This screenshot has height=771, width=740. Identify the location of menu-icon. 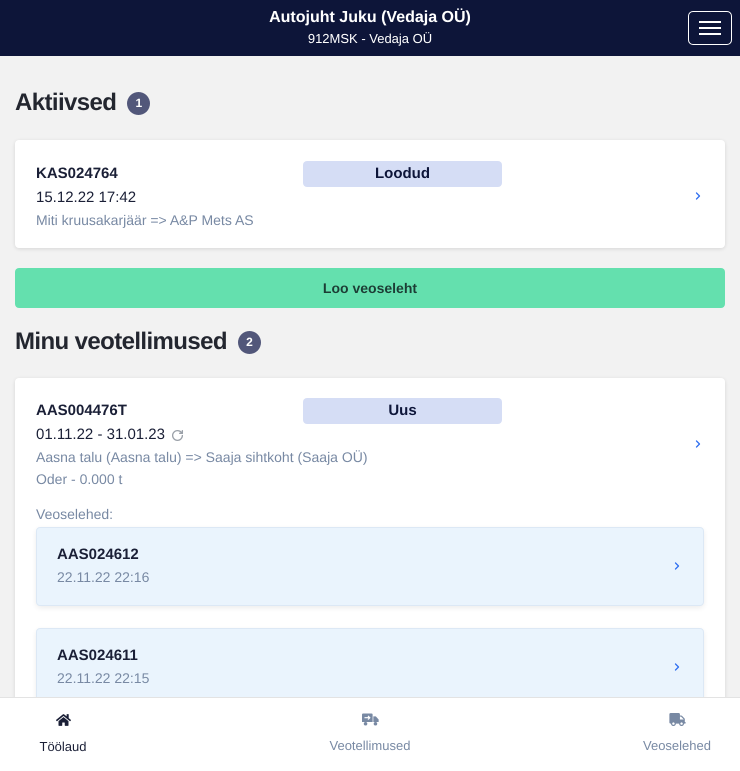
(710, 28).